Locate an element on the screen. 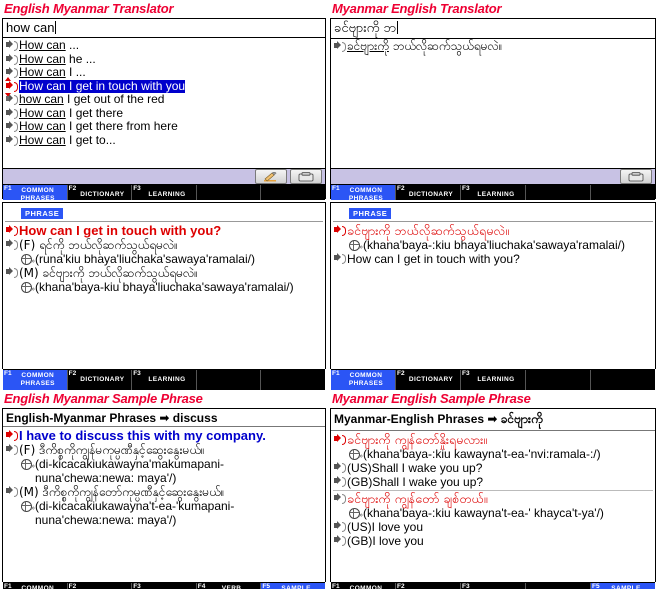 The image size is (658, 589). phrase-line: (GB)Shall I wake you up? is located at coordinates (493, 482).